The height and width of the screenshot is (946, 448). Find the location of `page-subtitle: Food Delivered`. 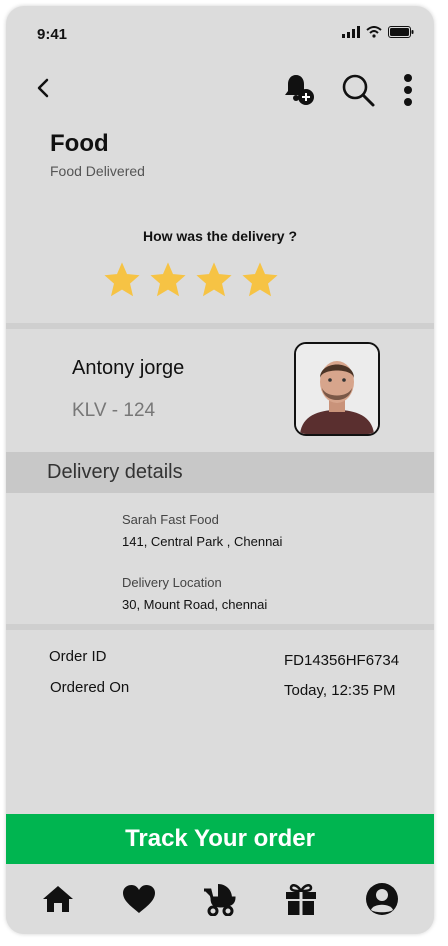

page-subtitle: Food Delivered is located at coordinates (97, 171).